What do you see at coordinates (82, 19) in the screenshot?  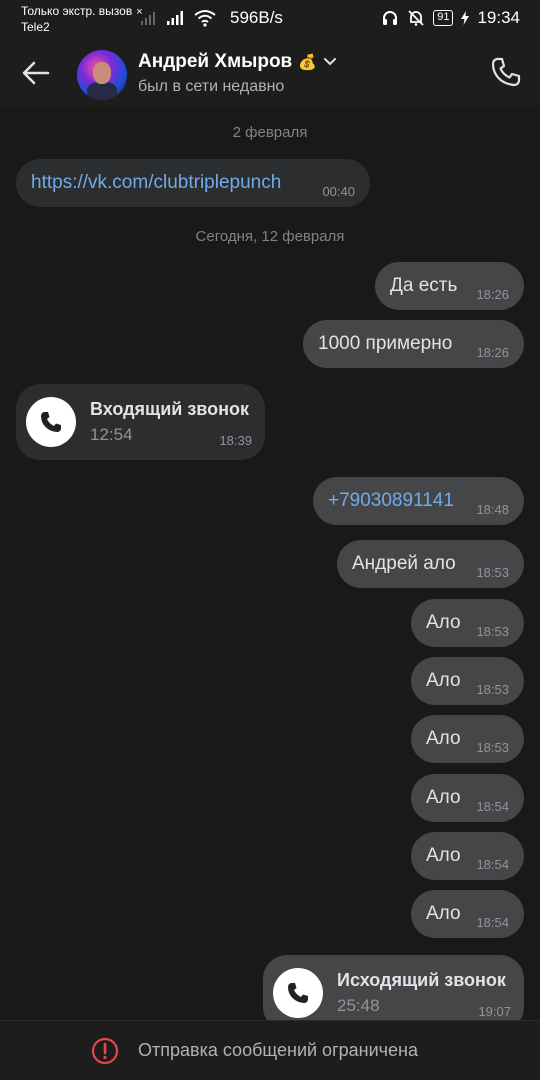 I see `carrier-info: Только экстр. вызов × Tele2` at bounding box center [82, 19].